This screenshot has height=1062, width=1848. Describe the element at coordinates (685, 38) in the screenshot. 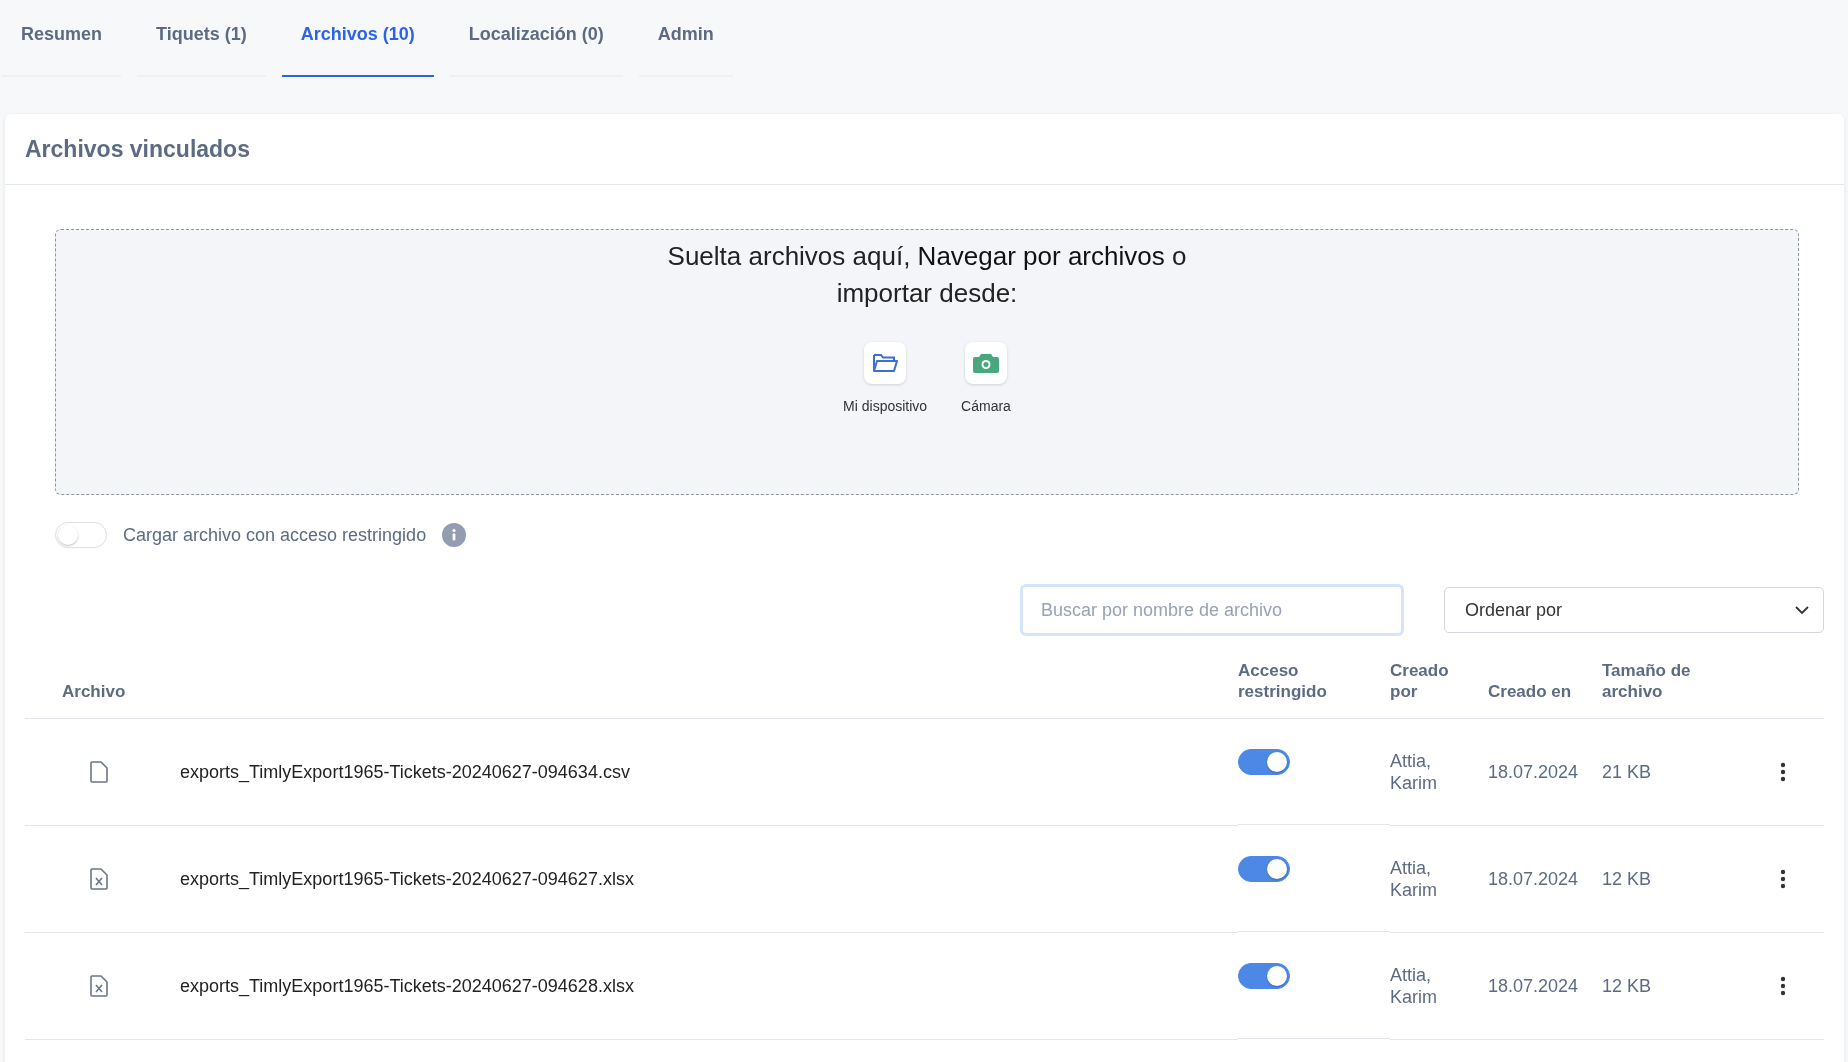

I see `tab: Admin` at that location.